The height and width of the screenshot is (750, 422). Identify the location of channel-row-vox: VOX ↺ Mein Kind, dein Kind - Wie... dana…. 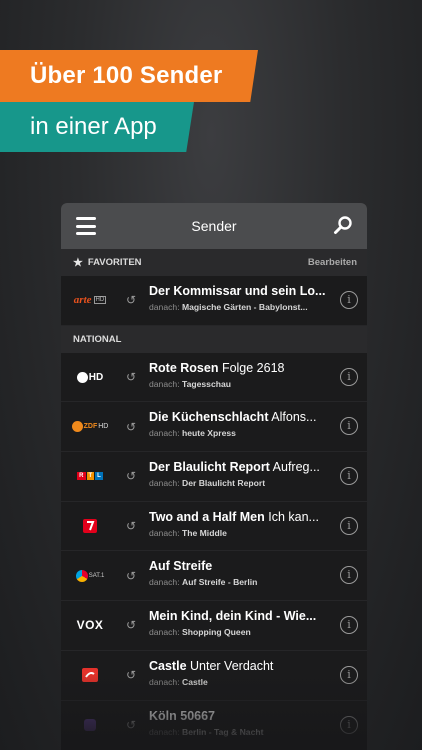
(214, 626).